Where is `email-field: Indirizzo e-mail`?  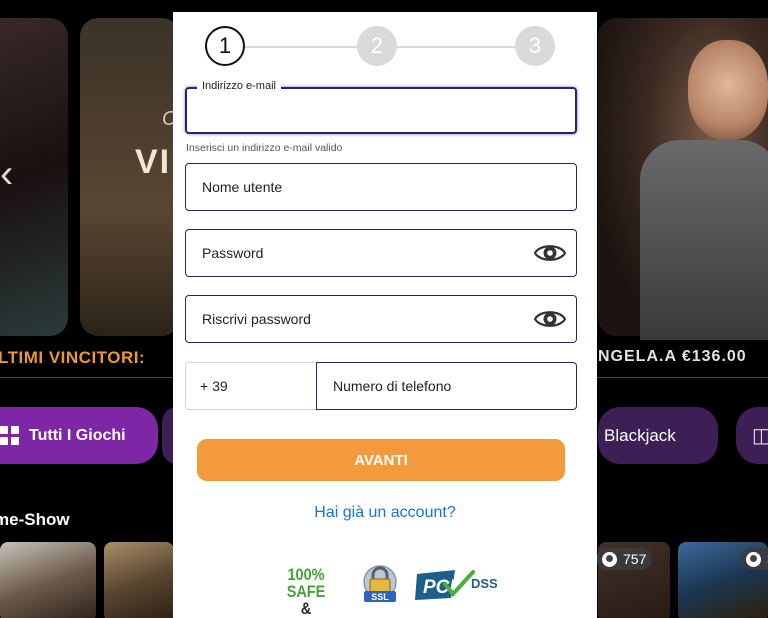
email-field: Indirizzo e-mail is located at coordinates (381, 107).